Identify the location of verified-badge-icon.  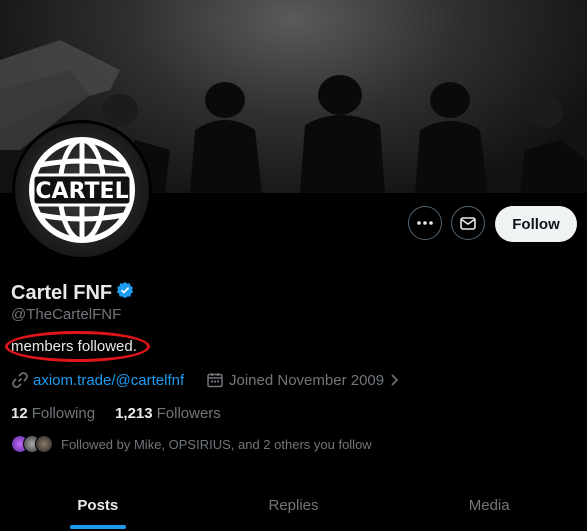
(125, 293).